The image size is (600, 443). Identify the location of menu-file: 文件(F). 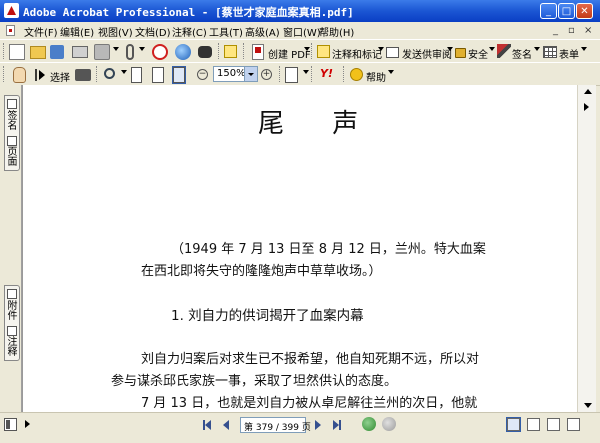
(41, 31).